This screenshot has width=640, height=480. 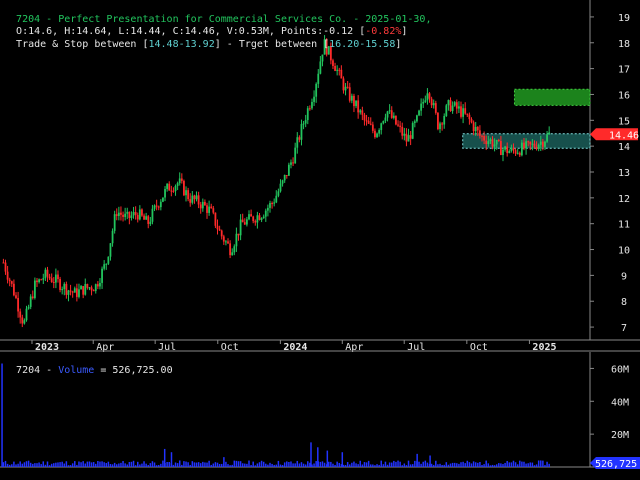 What do you see at coordinates (624, 18) in the screenshot?
I see `price-tick-label: 19` at bounding box center [624, 18].